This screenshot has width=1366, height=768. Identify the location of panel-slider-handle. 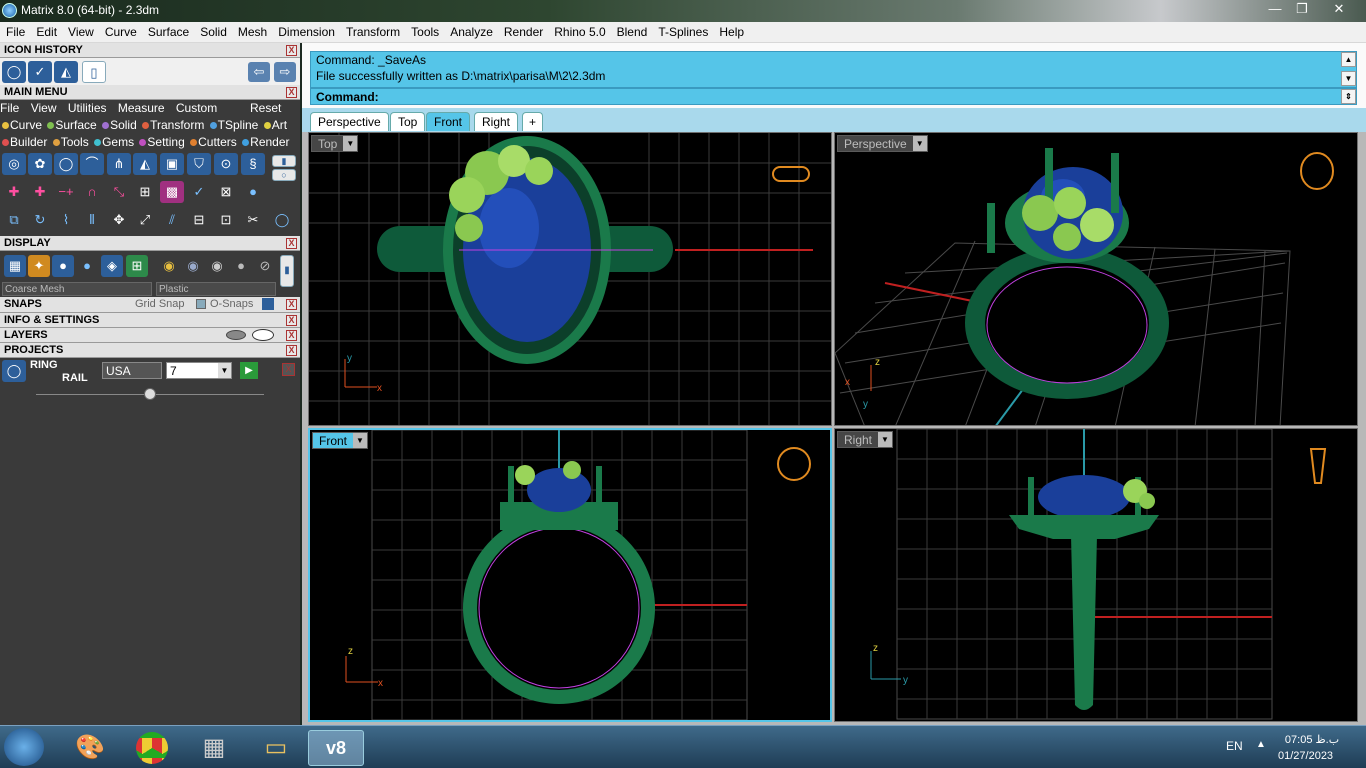
(150, 394).